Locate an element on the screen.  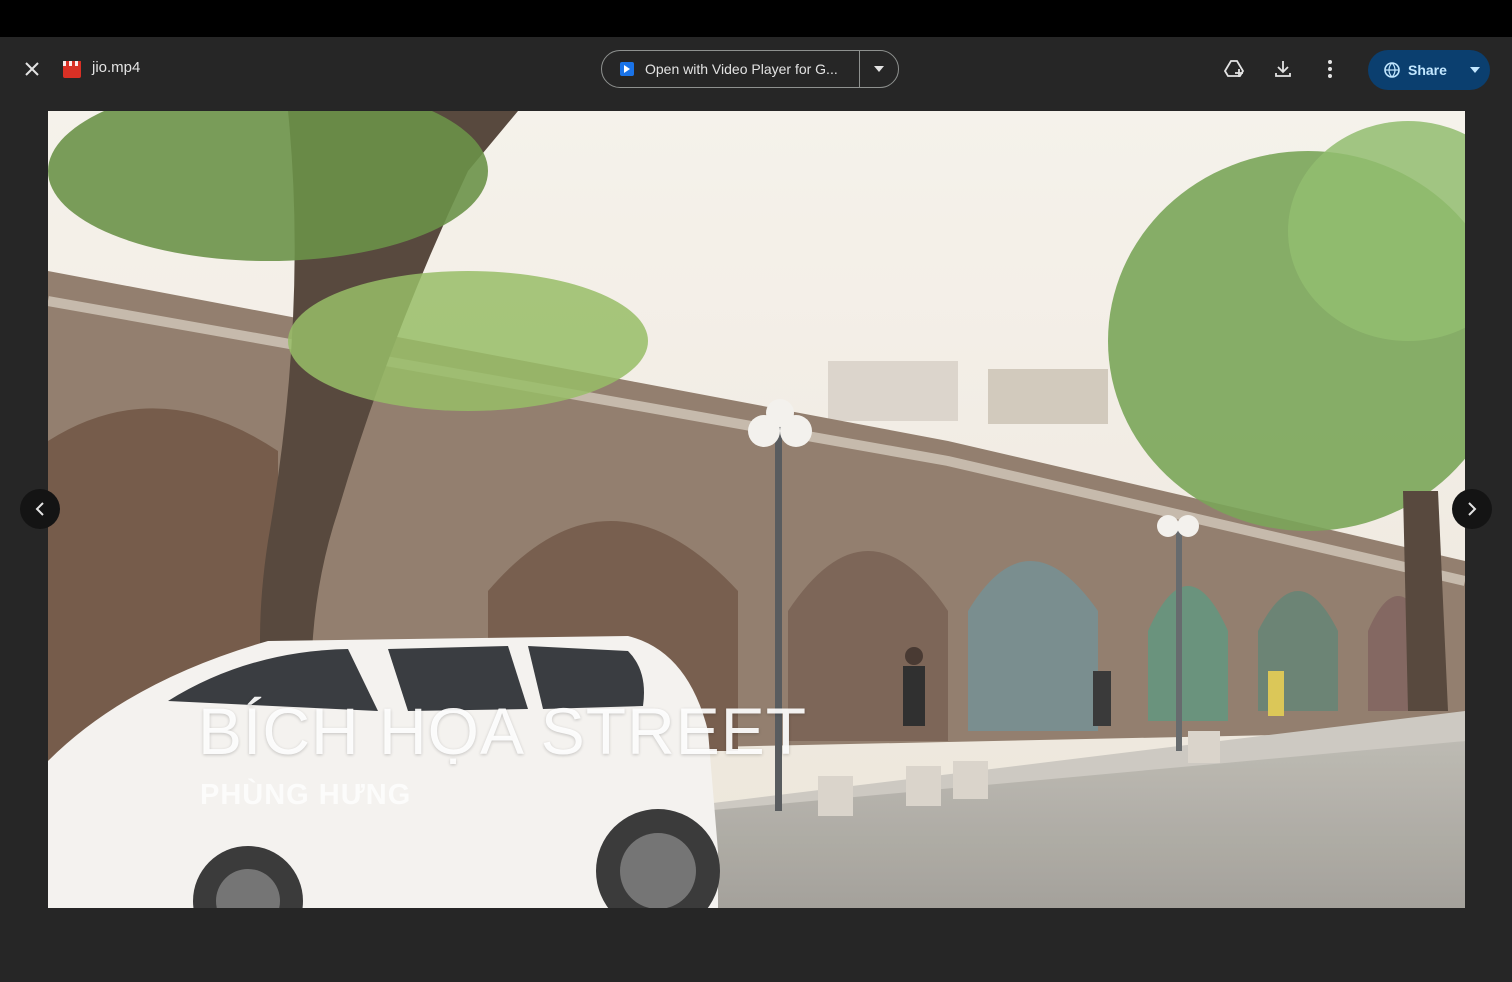
share-dropdown-button is located at coordinates (1475, 70).